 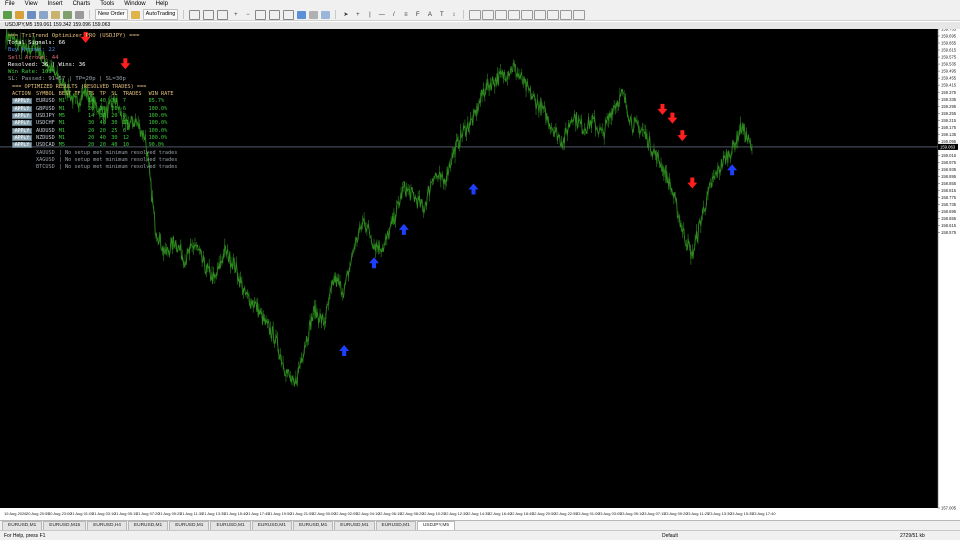 What do you see at coordinates (7, 14) in the screenshot?
I see `new-chart-icon` at bounding box center [7, 14].